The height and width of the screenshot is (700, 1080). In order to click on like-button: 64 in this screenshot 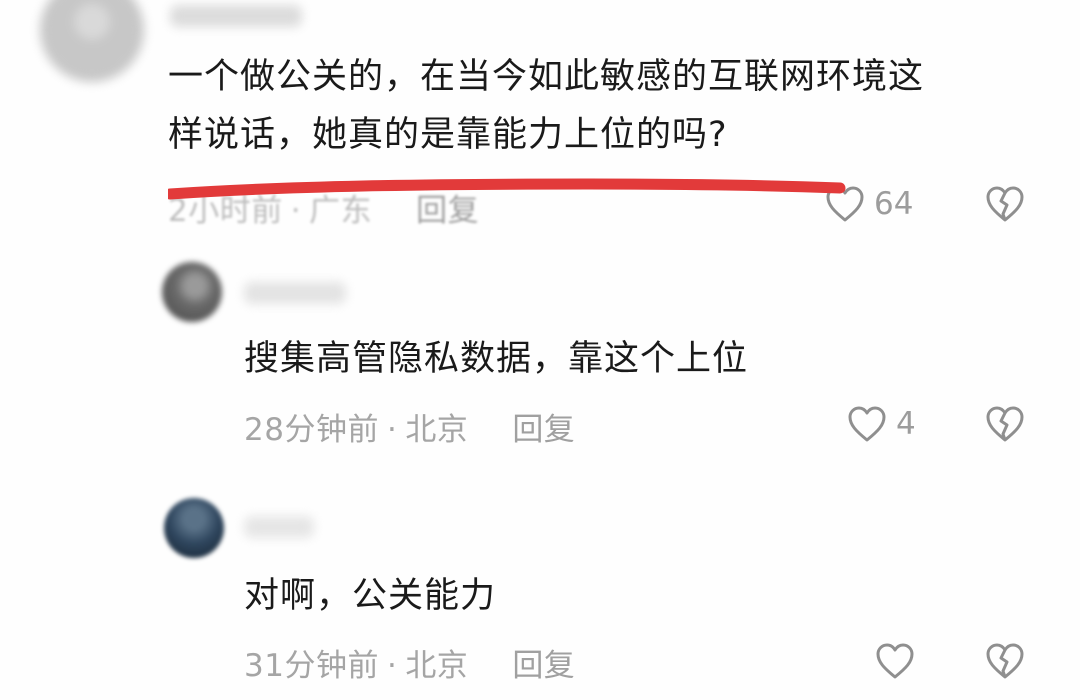, I will do `click(868, 204)`.